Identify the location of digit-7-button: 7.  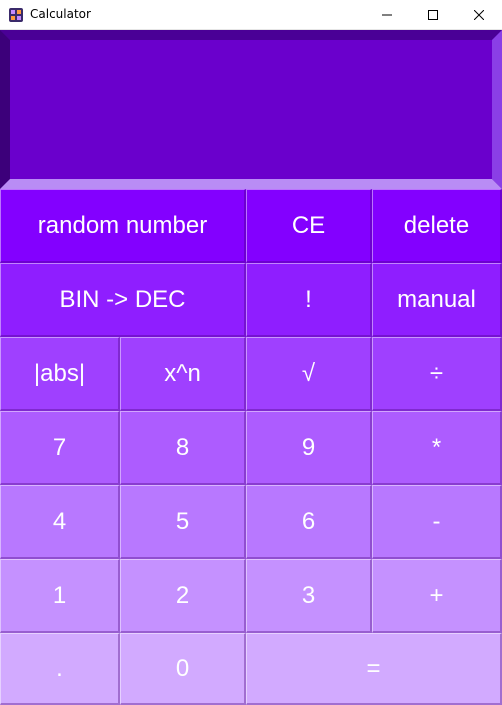
(60, 448).